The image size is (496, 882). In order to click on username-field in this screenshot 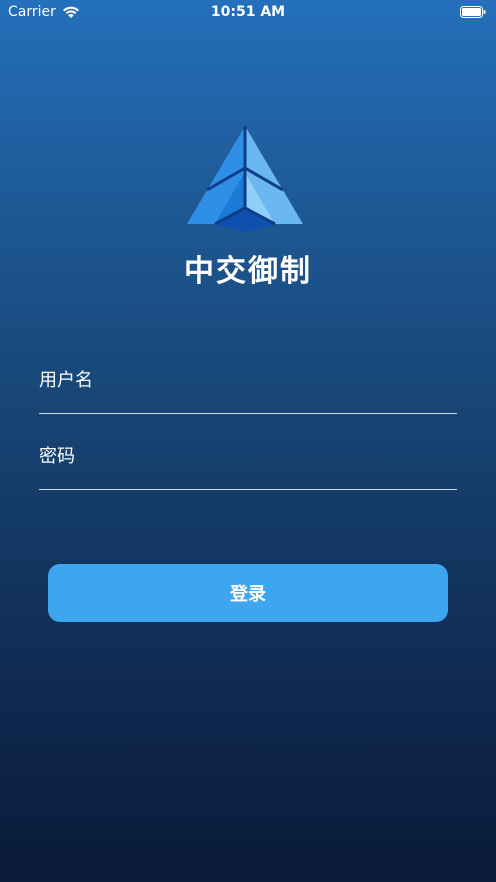, I will do `click(248, 389)`.